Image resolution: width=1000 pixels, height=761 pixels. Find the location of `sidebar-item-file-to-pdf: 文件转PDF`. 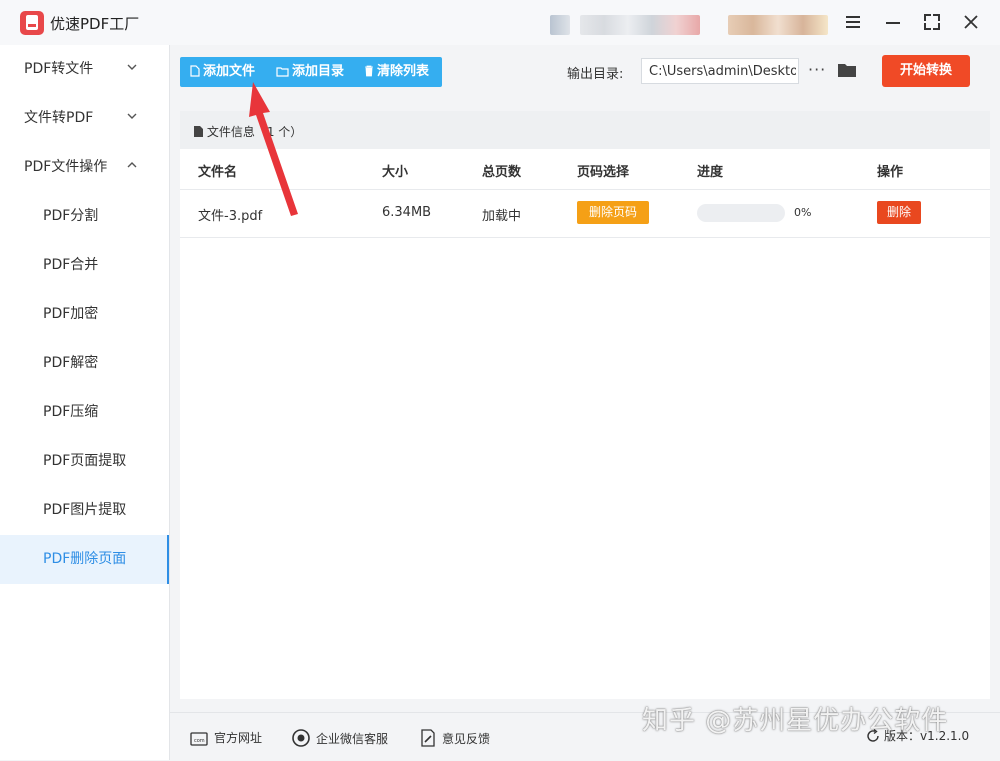

sidebar-item-file-to-pdf: 文件转PDF is located at coordinates (84, 118).